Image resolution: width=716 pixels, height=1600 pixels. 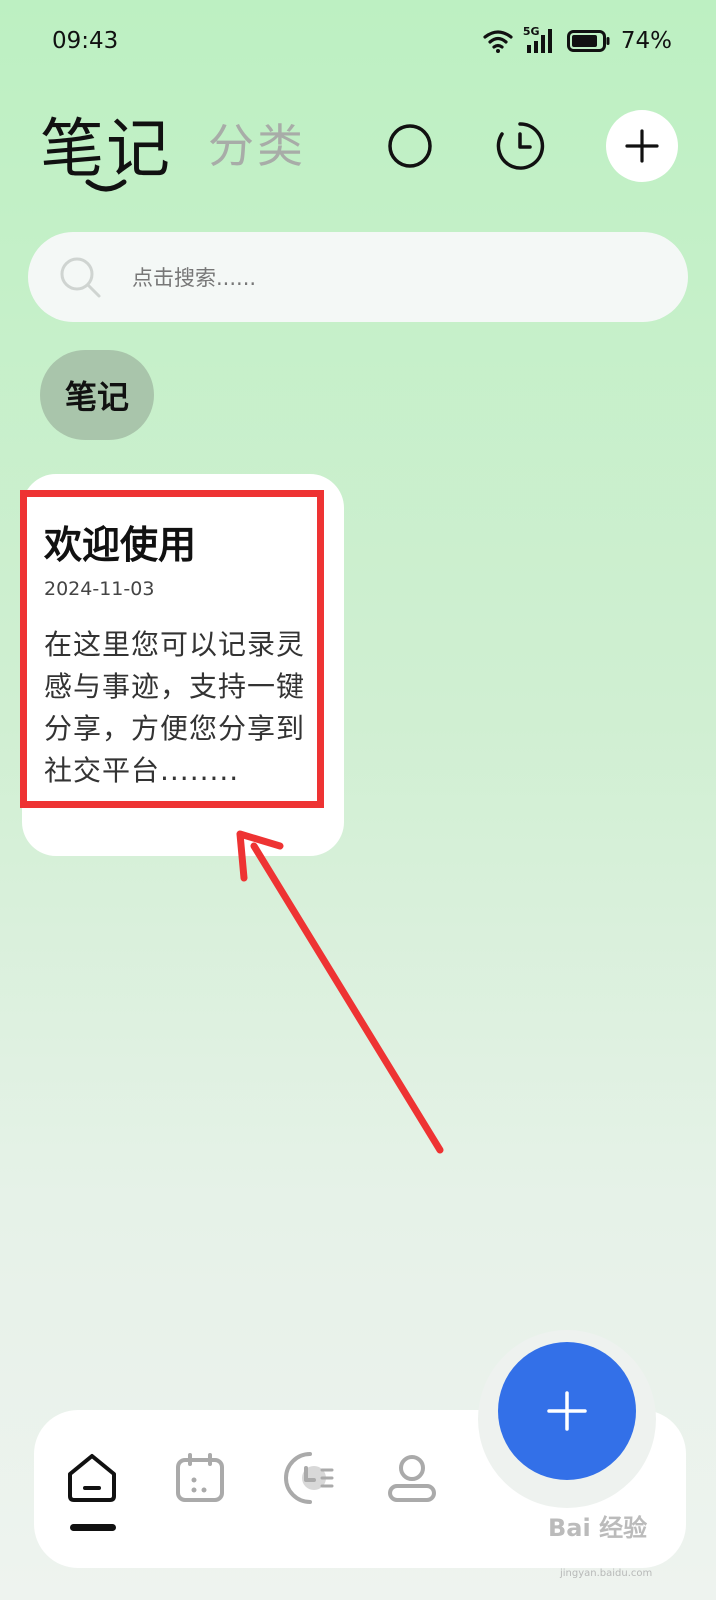 I want to click on history-icon, so click(x=309, y=1478).